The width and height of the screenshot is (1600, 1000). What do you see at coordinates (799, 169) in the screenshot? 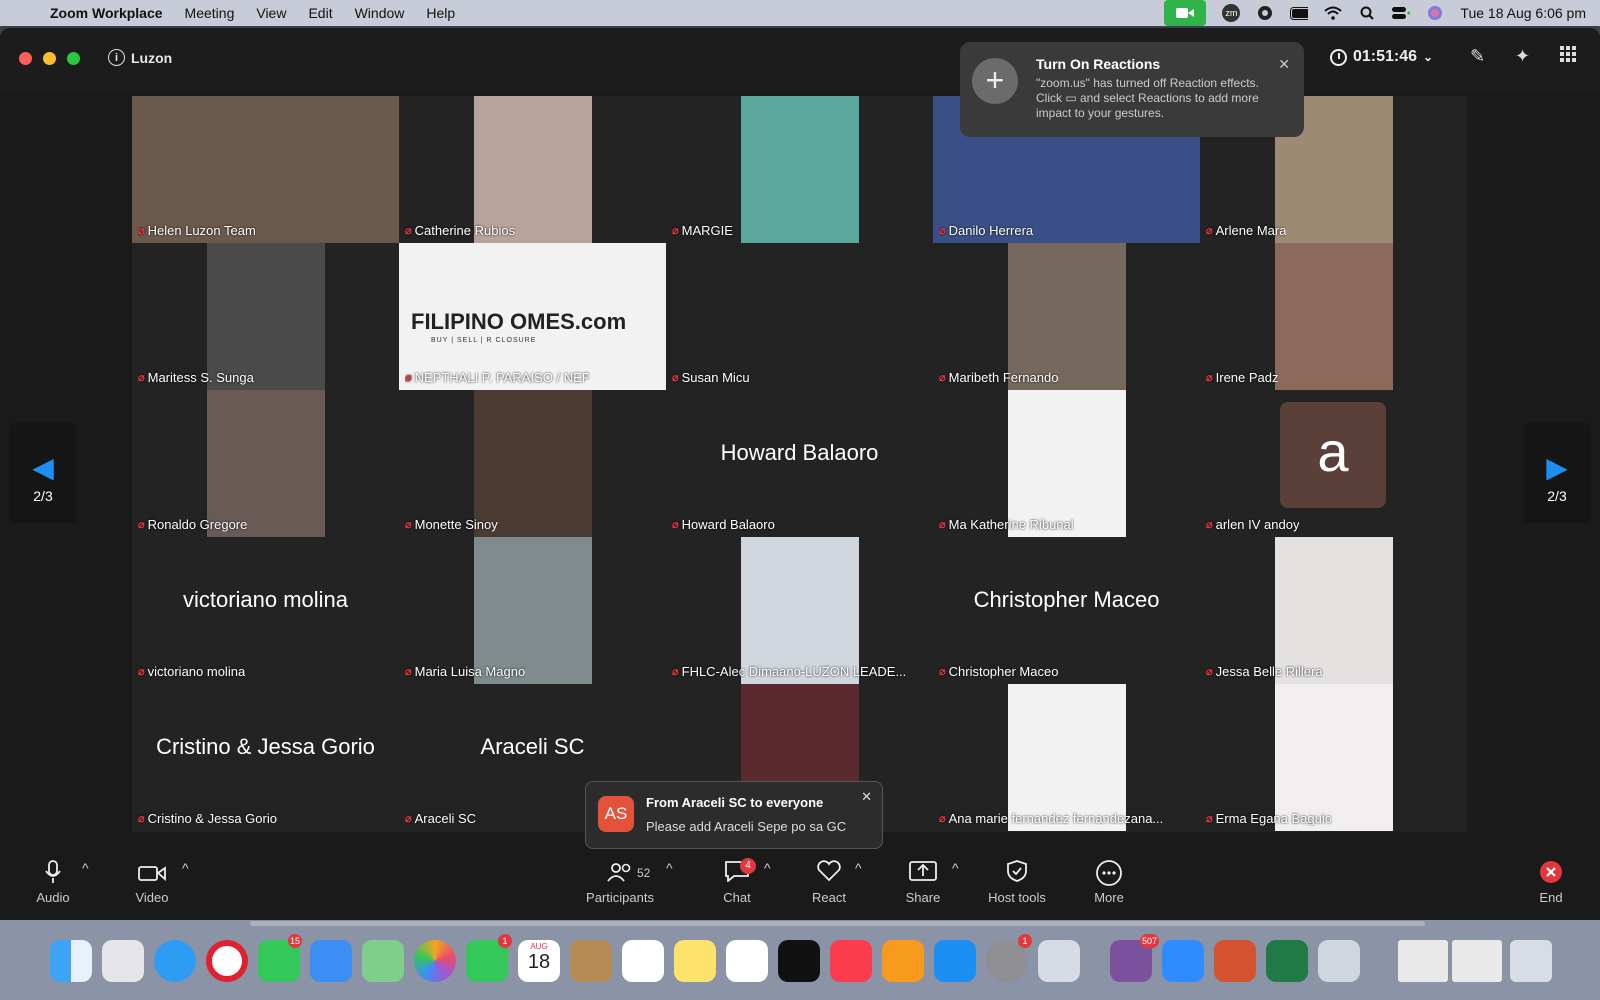
I see `participant-tile: ⌀ MARGIE` at bounding box center [799, 169].